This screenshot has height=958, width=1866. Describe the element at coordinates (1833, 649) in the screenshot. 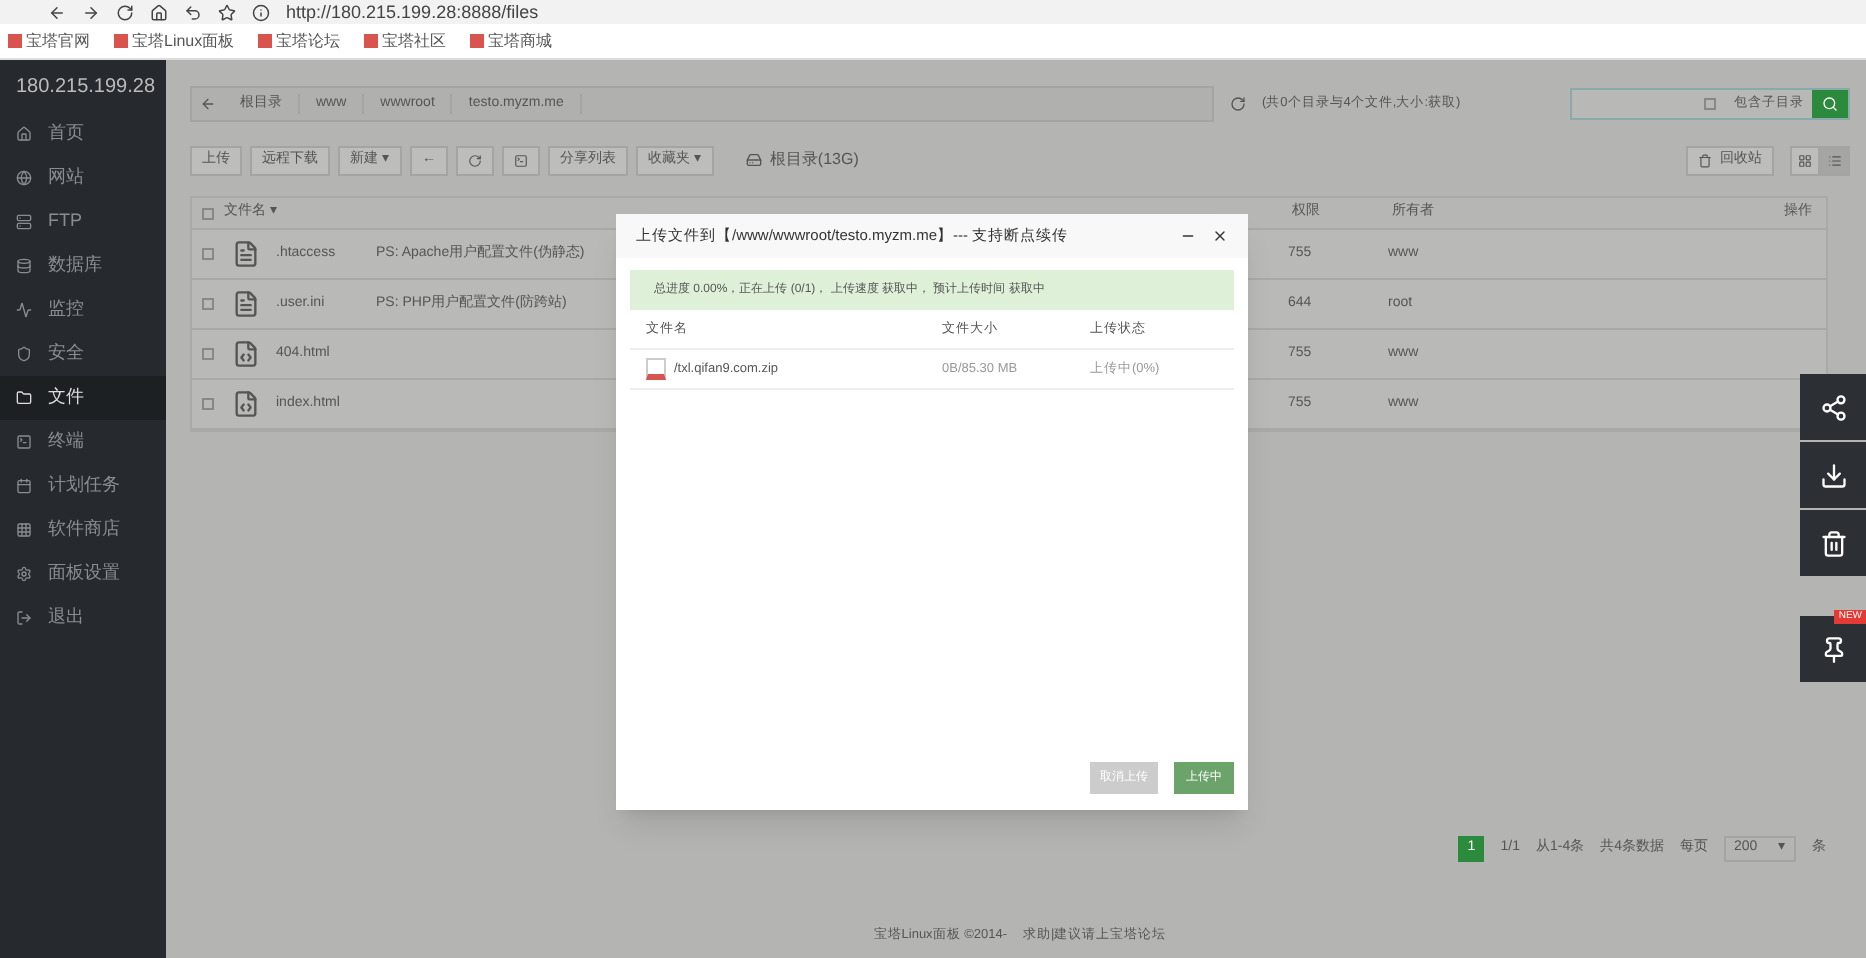

I see `pin-icon` at that location.